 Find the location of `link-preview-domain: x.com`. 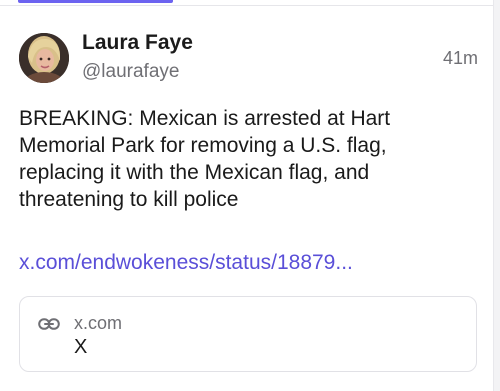

link-preview-domain: x.com is located at coordinates (98, 323).